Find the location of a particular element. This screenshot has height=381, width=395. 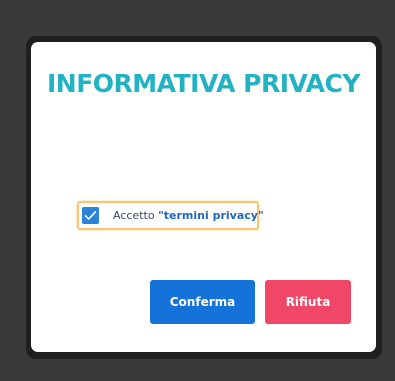

consent-label-prefix: Accetto is located at coordinates (134, 215).